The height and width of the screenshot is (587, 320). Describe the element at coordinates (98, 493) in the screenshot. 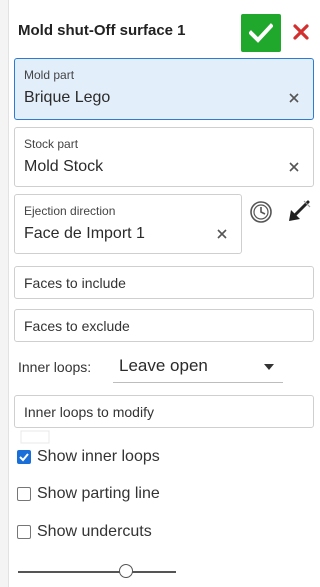

I see `show-parting-line-label: Show parting line` at that location.